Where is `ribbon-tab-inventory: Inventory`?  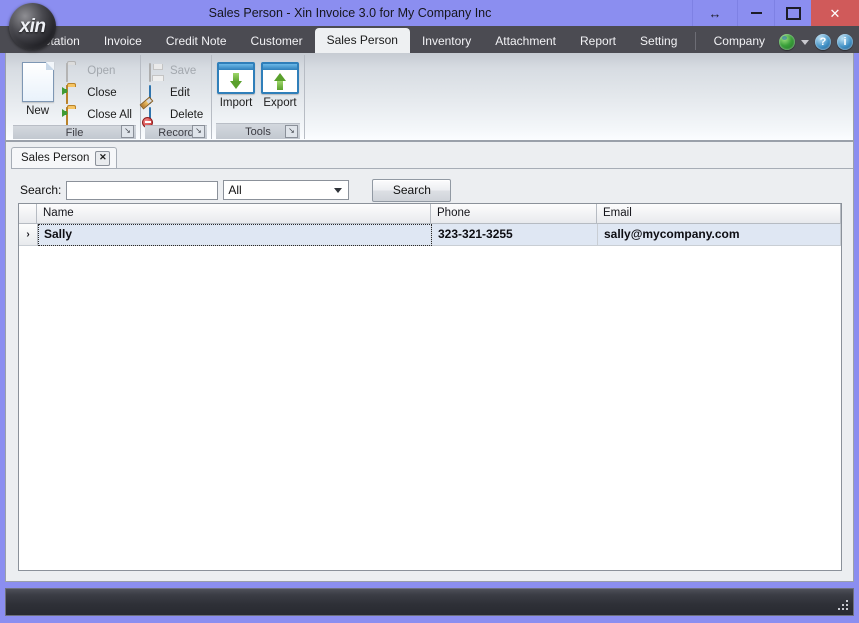
ribbon-tab-inventory: Inventory is located at coordinates (446, 41).